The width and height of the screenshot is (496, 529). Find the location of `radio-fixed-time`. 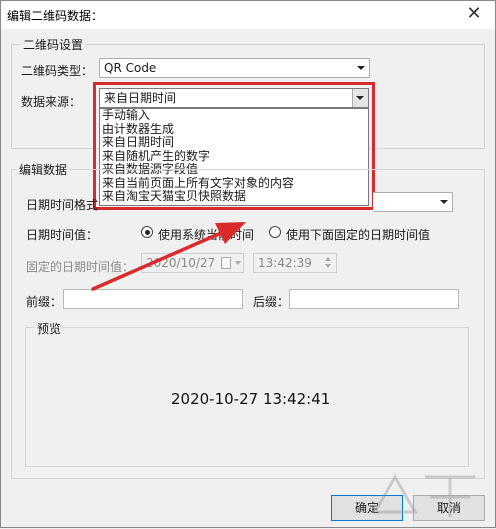

radio-fixed-time is located at coordinates (275, 232).